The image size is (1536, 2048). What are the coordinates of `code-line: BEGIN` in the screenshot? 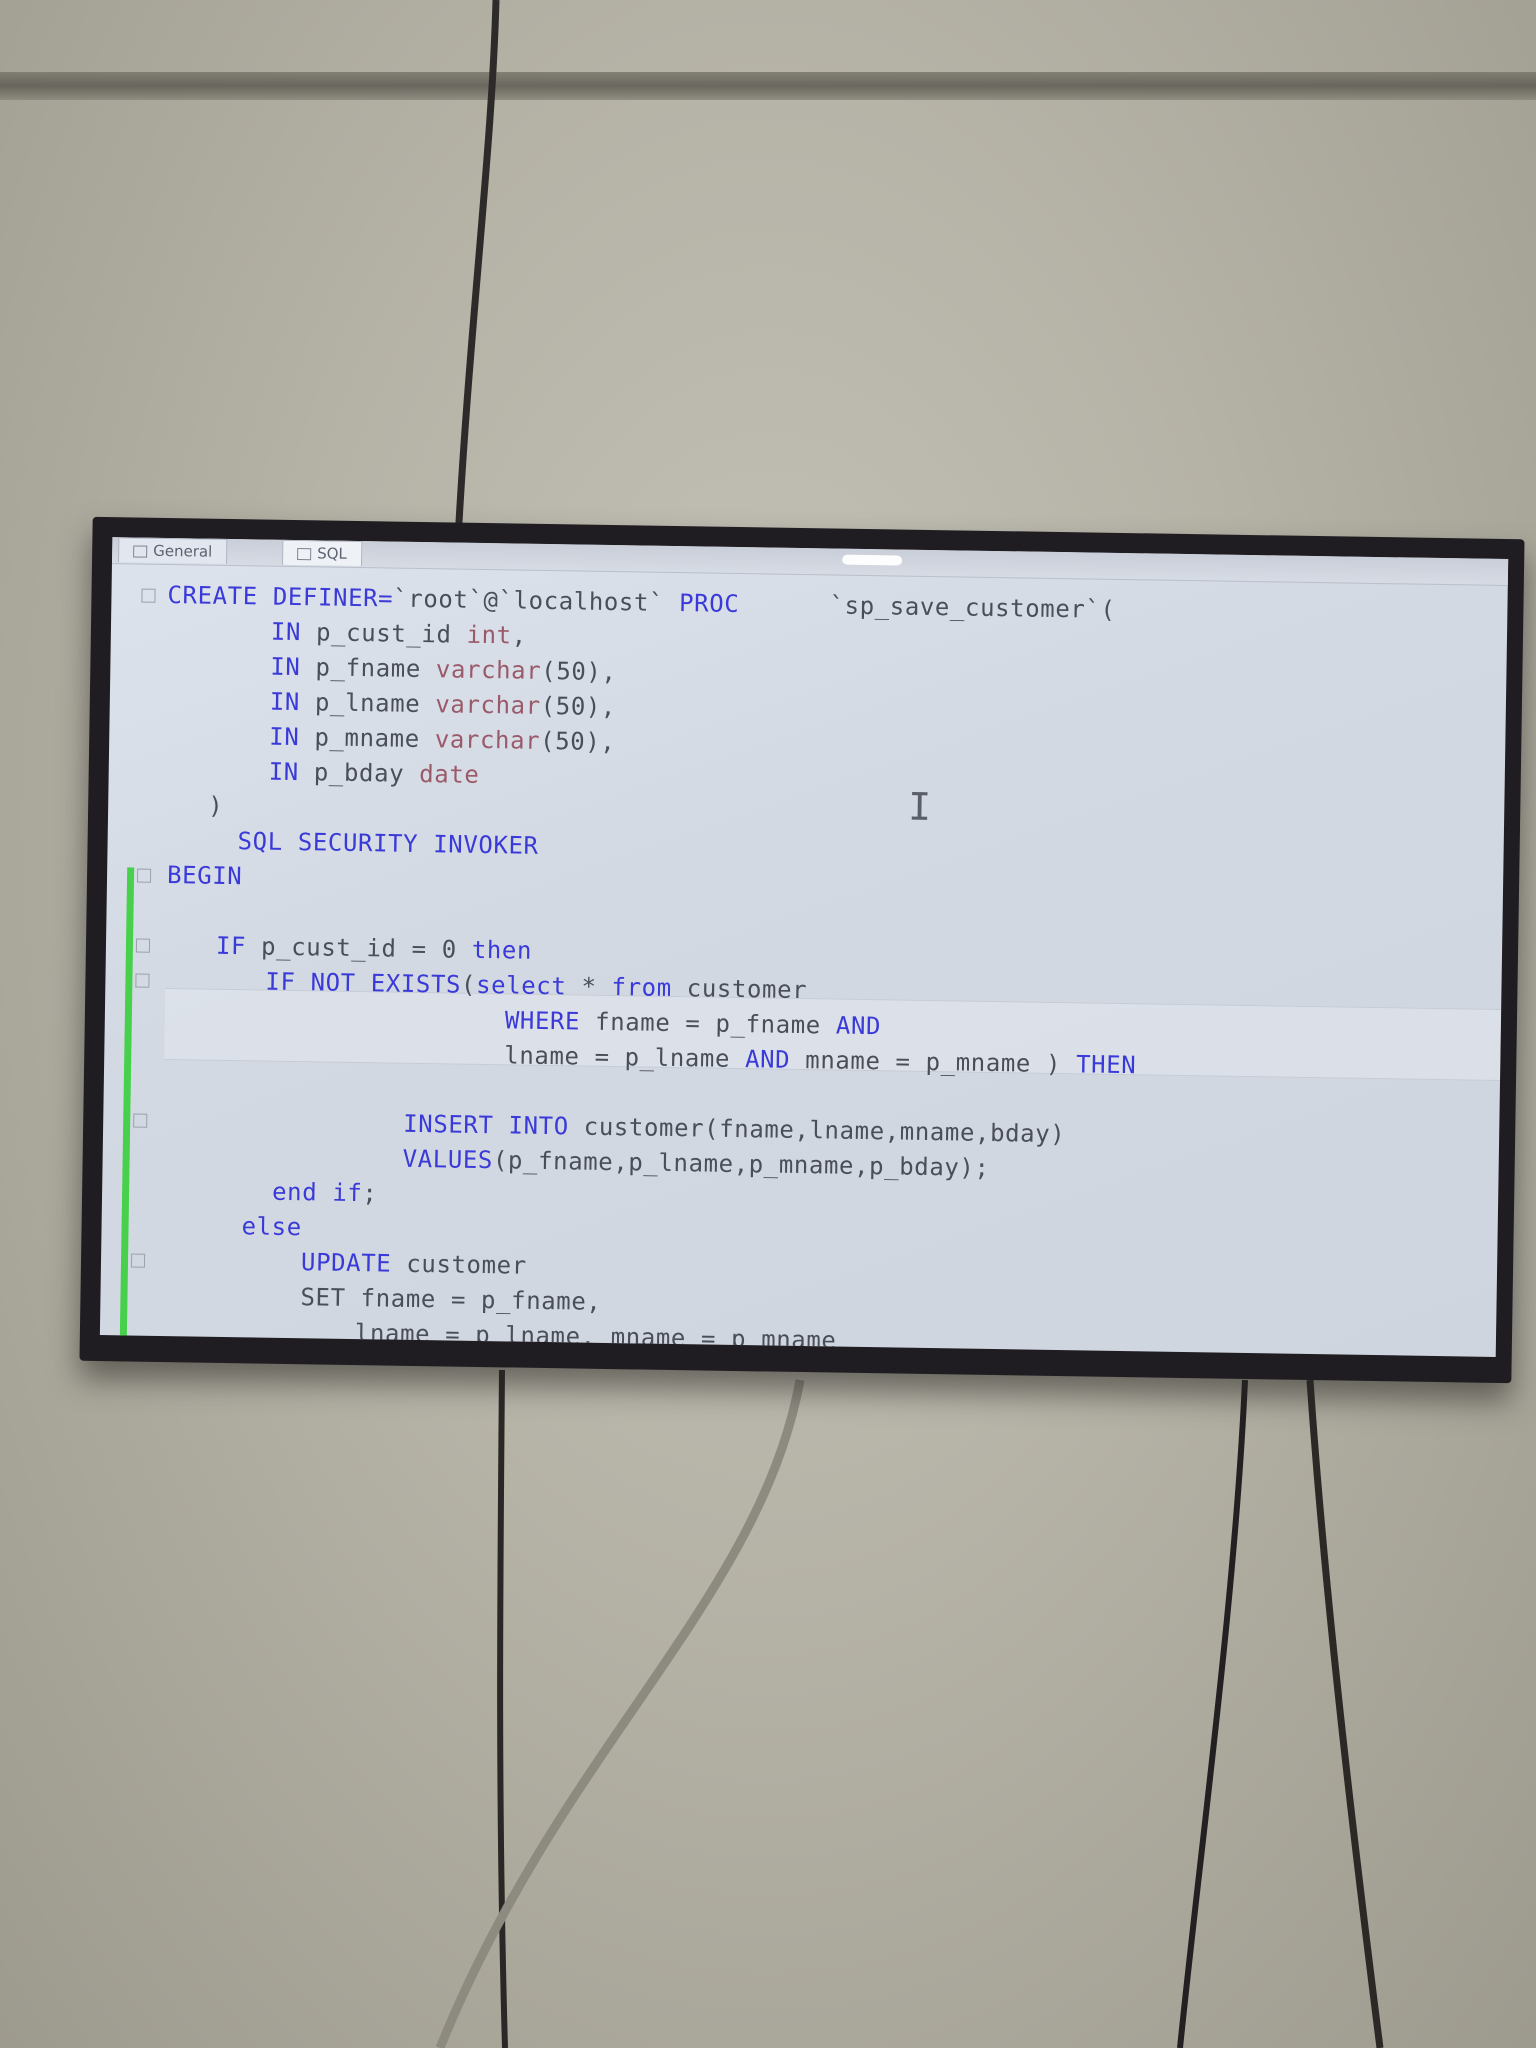 It's located at (189, 875).